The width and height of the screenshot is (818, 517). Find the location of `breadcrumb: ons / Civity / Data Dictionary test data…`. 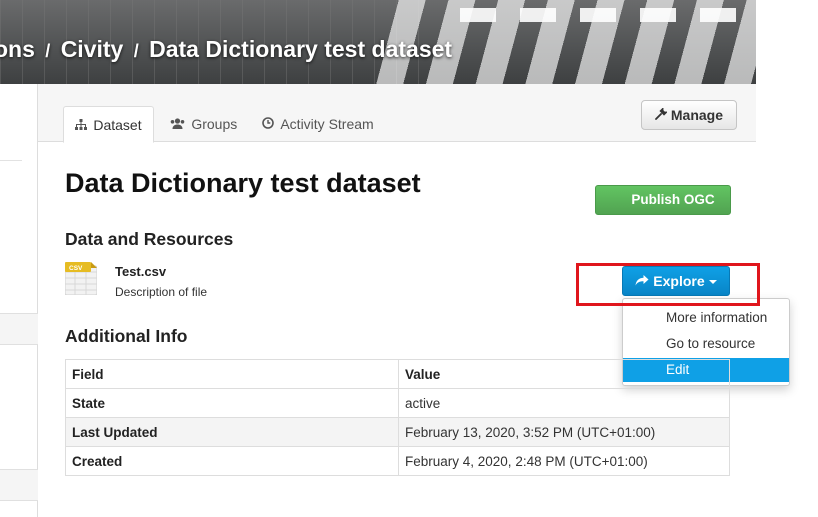

breadcrumb: ons / Civity / Data Dictionary test data… is located at coordinates (226, 49).